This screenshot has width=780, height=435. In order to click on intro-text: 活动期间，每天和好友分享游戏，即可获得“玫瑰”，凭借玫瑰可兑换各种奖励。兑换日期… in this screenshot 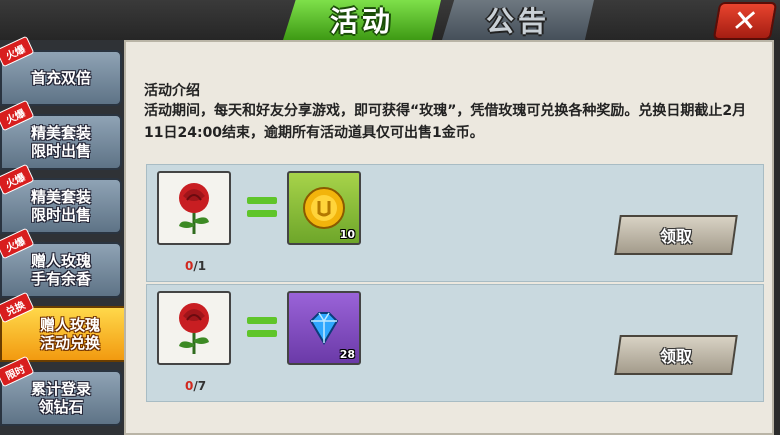, I will do `click(445, 122)`.